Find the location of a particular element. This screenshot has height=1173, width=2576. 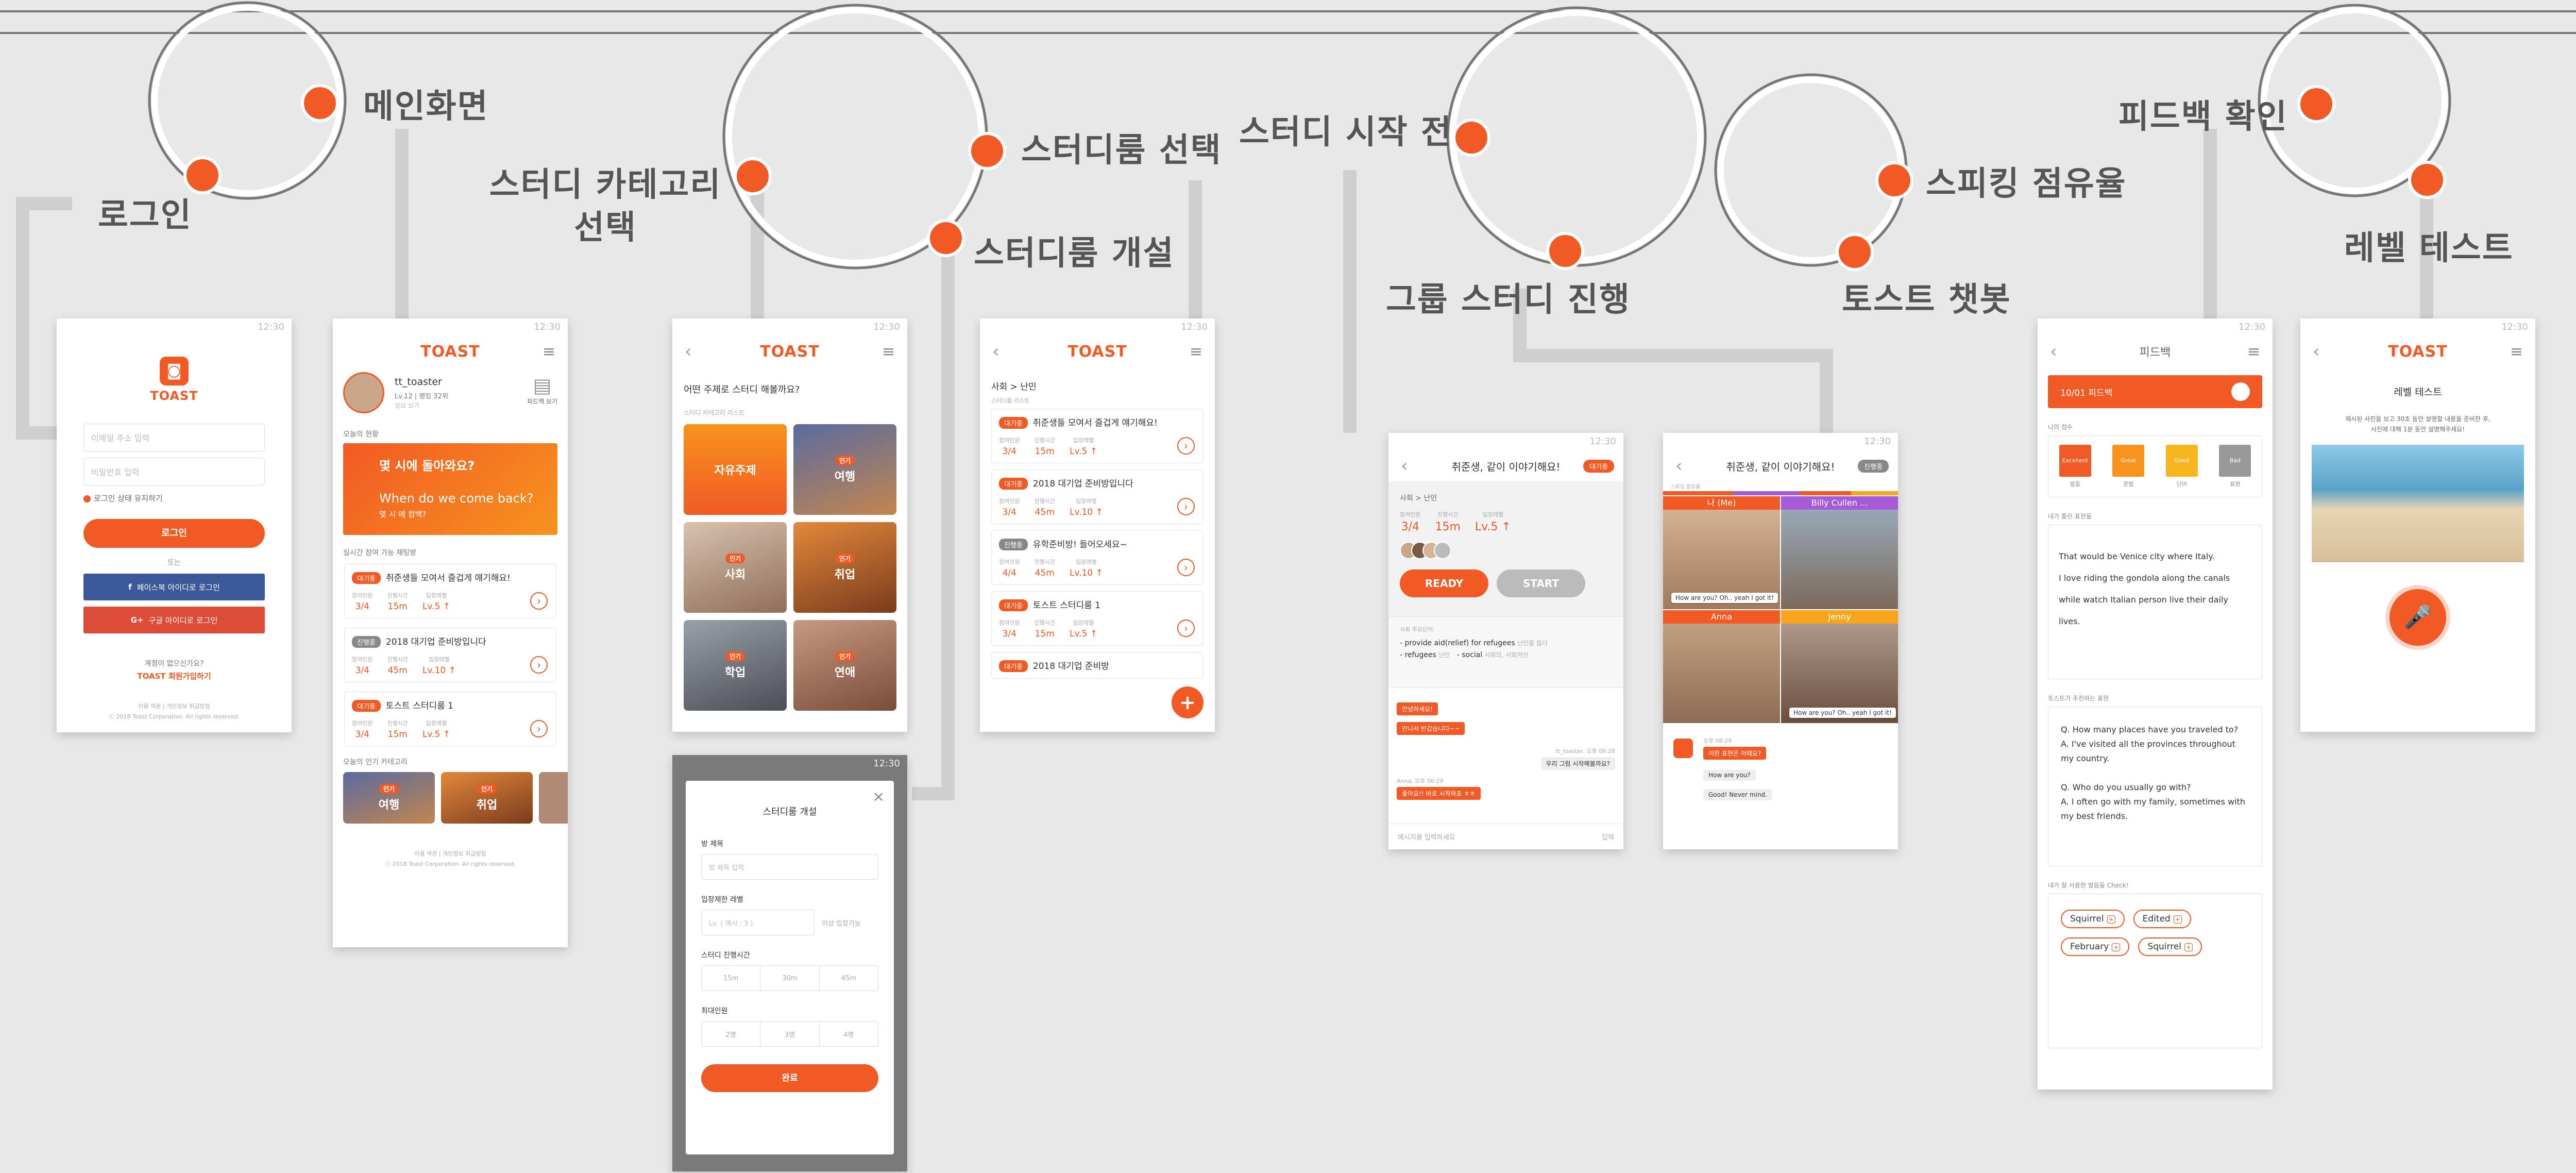

category-tile: 인기 취업 is located at coordinates (844, 567).